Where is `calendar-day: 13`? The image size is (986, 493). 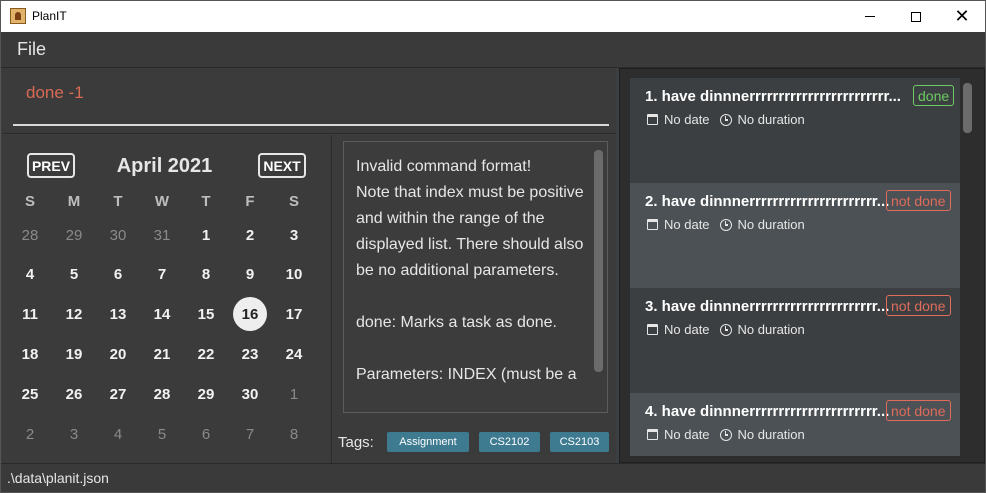
calendar-day: 13 is located at coordinates (118, 314).